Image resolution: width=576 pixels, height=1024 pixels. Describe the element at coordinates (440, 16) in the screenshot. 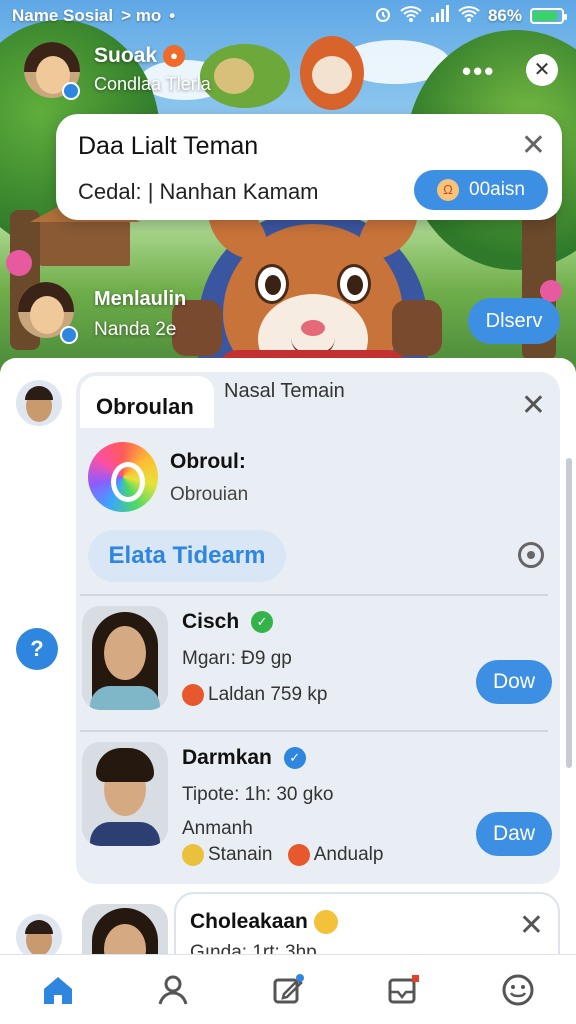

I see `signal-icon` at that location.